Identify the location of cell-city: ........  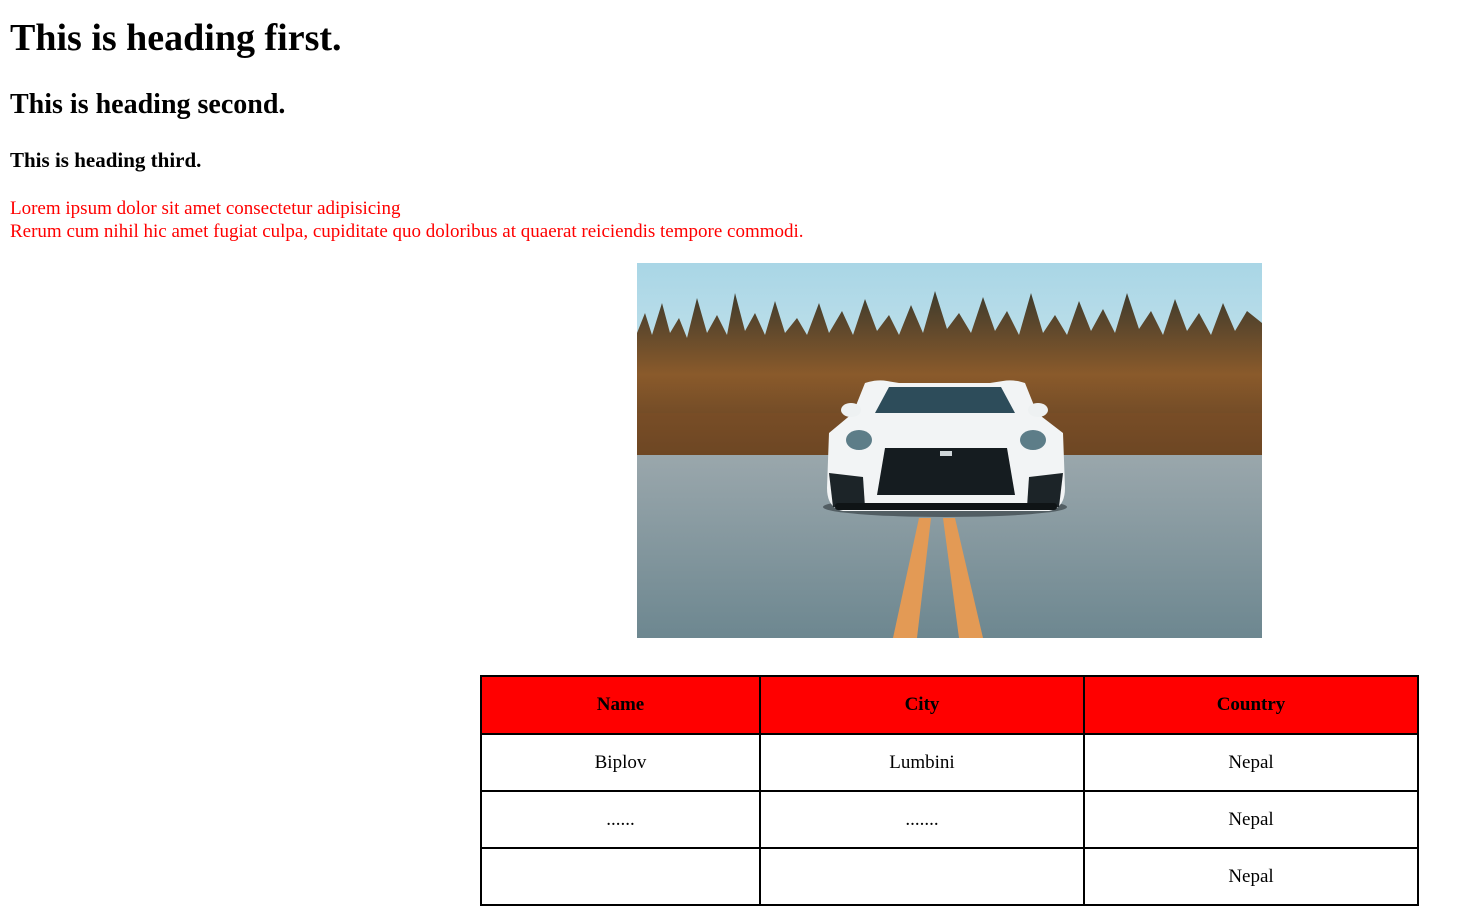
(922, 819).